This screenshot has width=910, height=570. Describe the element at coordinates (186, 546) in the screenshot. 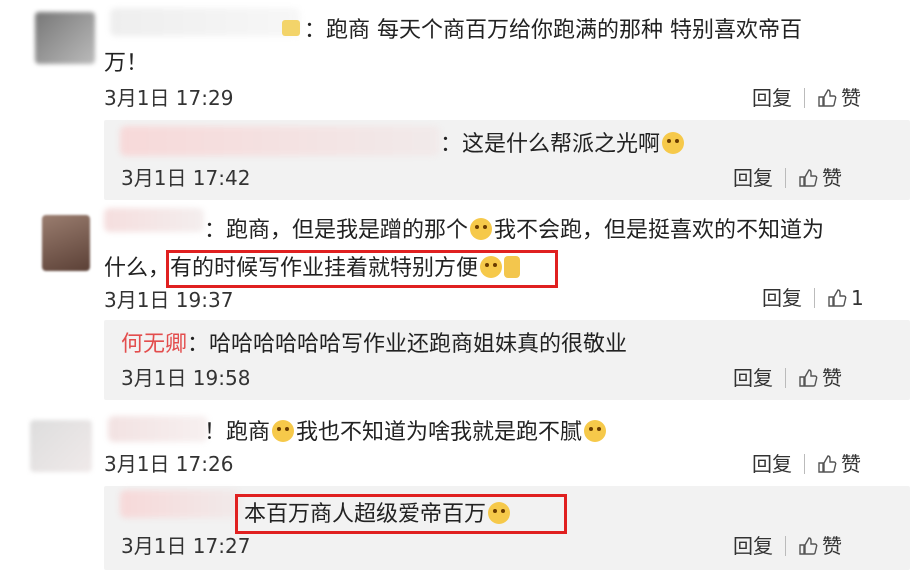

I see `timestamp: 3月1日 17:27` at that location.